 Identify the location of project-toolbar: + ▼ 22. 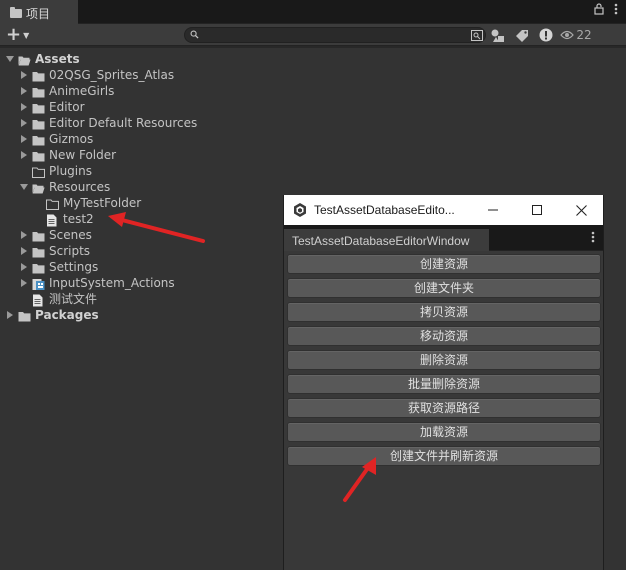
(313, 35).